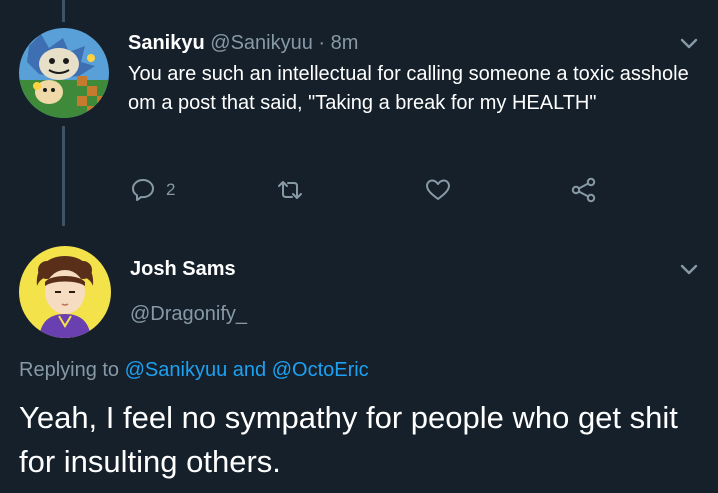  Describe the element at coordinates (166, 43) in the screenshot. I see `display-name: Sanikyu` at that location.